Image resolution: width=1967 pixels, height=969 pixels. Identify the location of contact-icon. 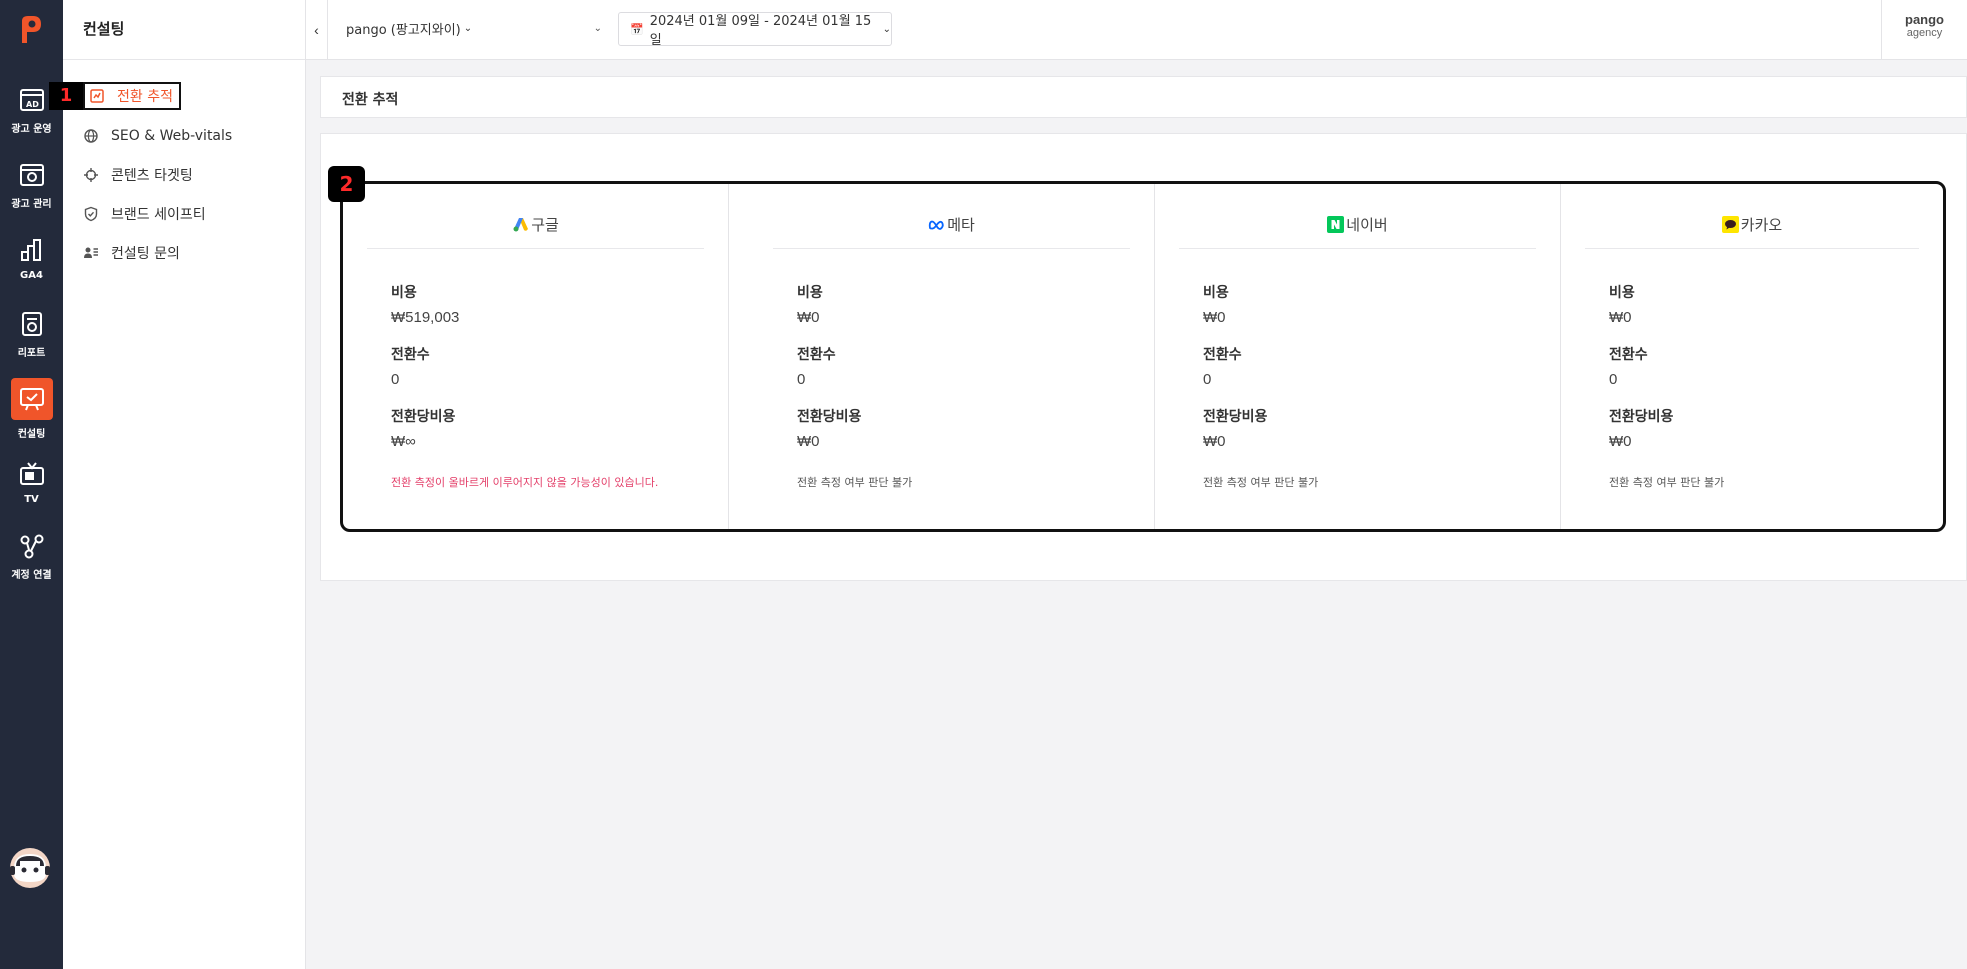
(91, 252).